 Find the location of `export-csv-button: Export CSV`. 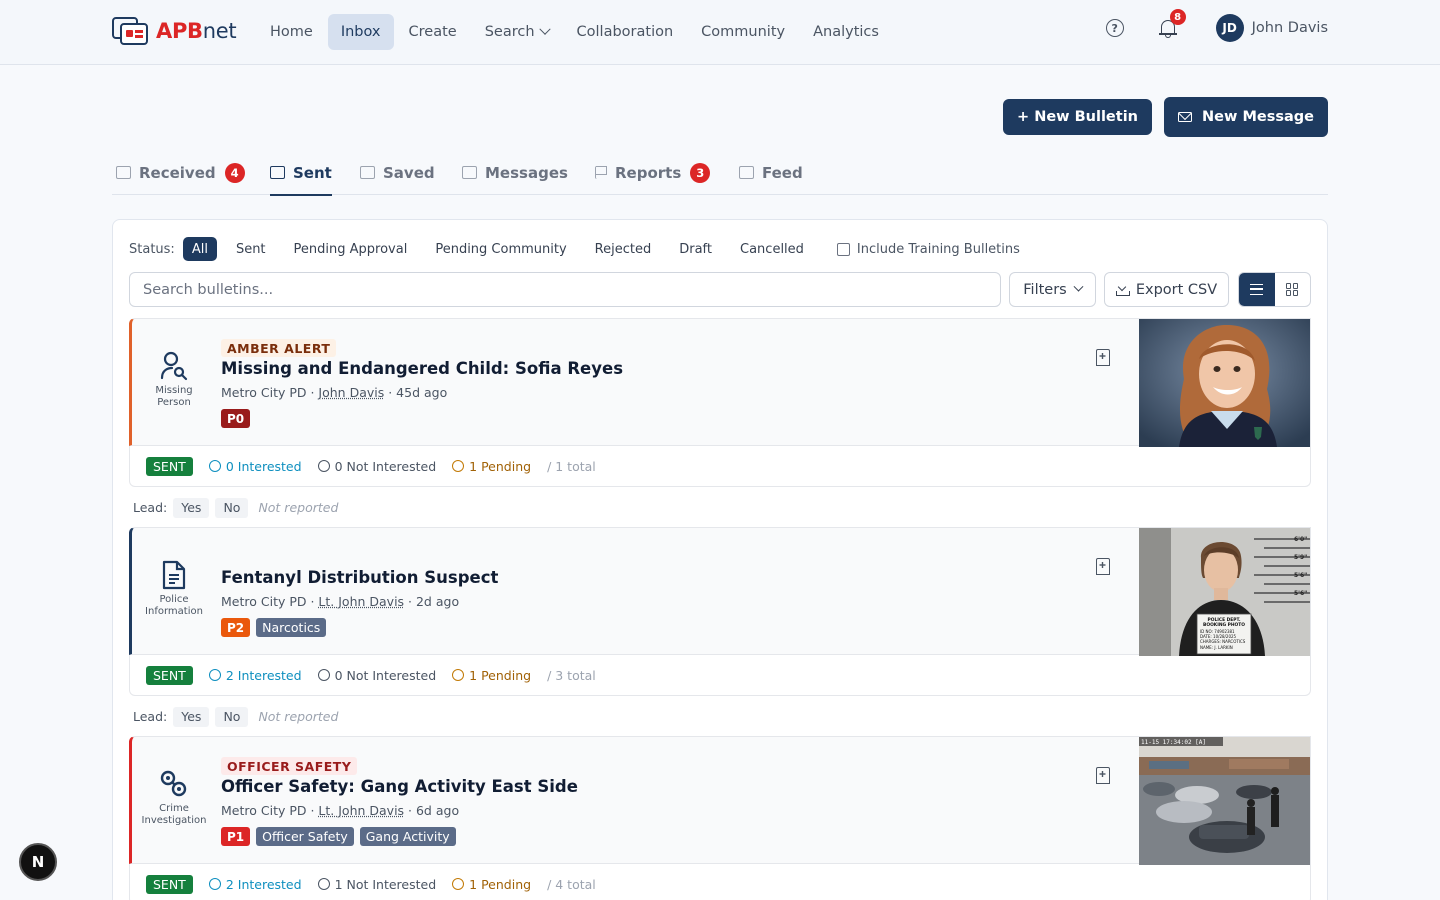

export-csv-button: Export CSV is located at coordinates (1166, 289).